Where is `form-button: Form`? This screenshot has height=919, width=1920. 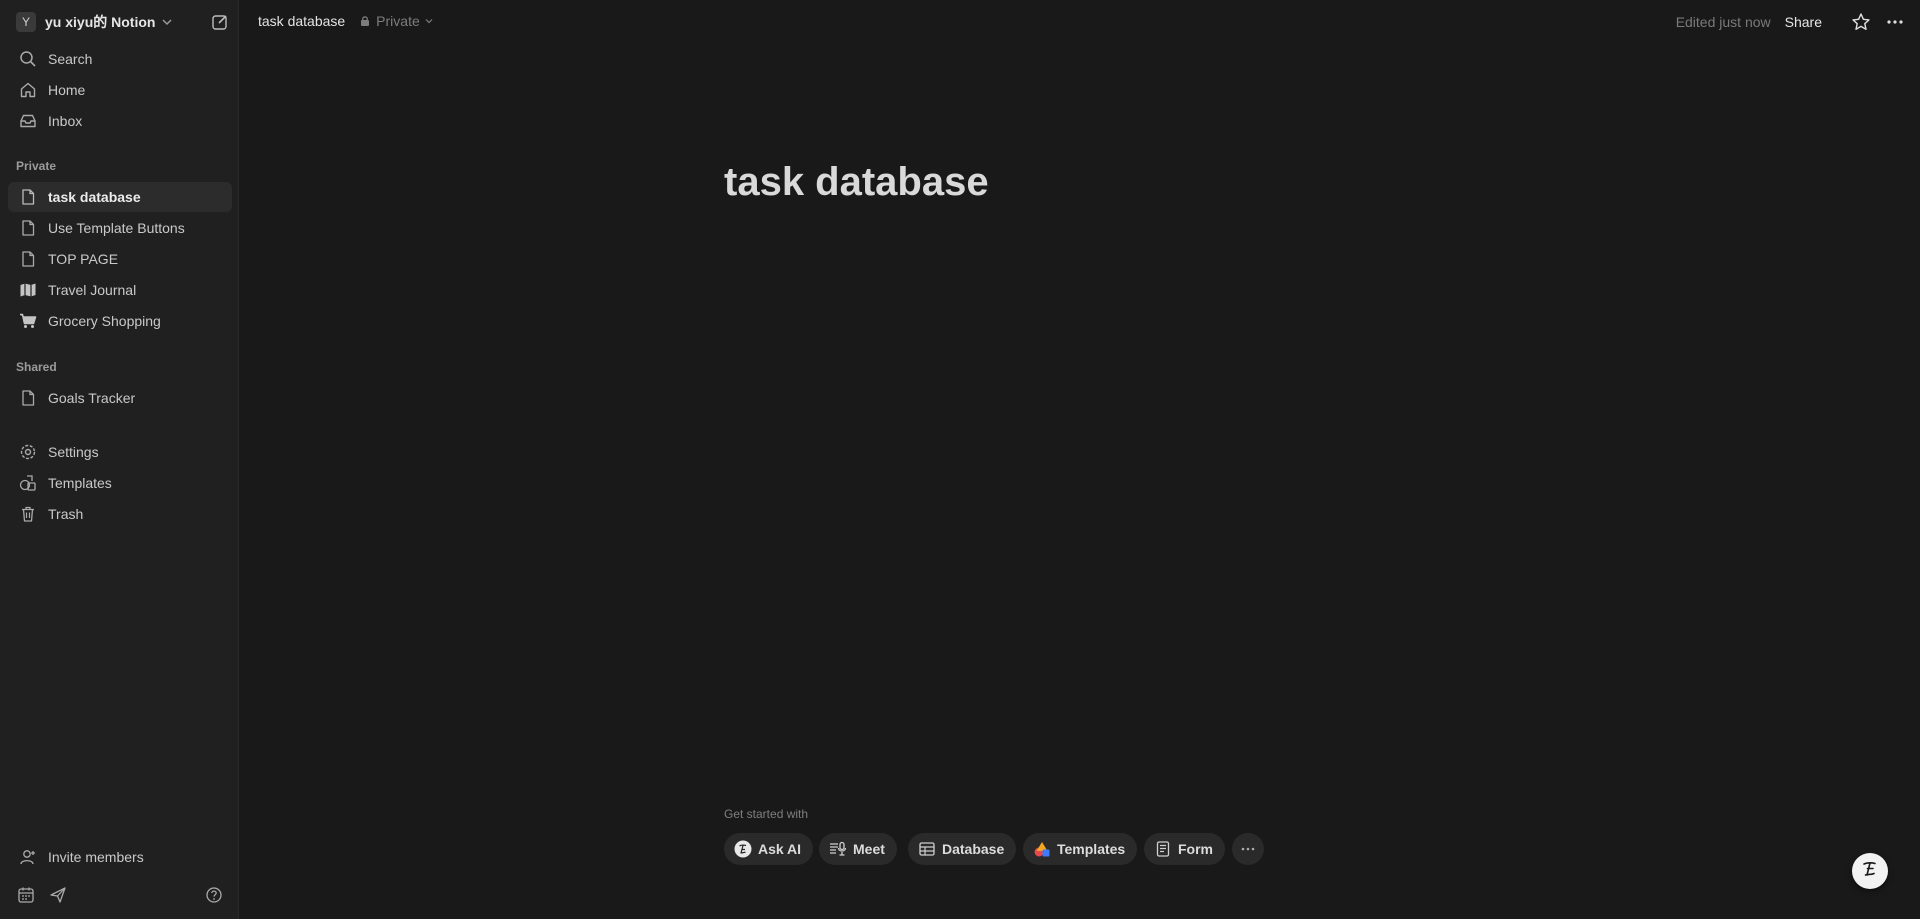 form-button: Form is located at coordinates (1184, 849).